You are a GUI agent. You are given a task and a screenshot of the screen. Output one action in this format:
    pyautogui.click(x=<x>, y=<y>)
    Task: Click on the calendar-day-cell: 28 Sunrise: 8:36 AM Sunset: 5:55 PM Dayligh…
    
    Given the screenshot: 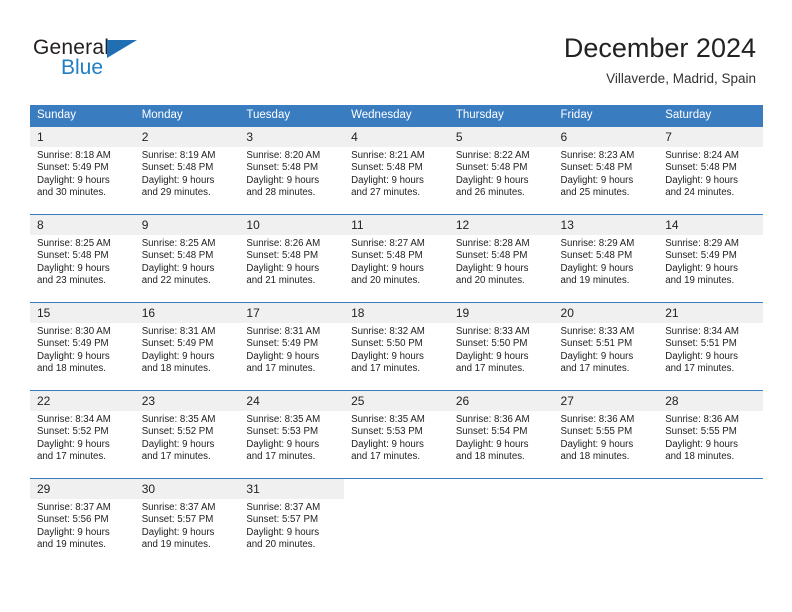 What is the action you would take?
    pyautogui.click(x=710, y=433)
    